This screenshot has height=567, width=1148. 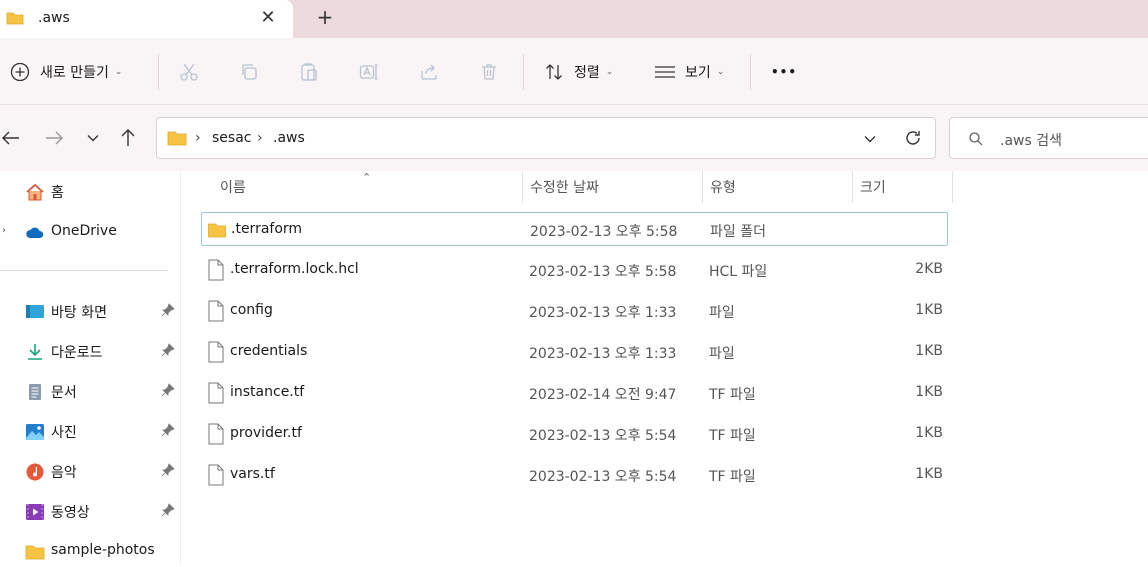 What do you see at coordinates (90, 431) in the screenshot?
I see `sidebar-item-pictures: 사진` at bounding box center [90, 431].